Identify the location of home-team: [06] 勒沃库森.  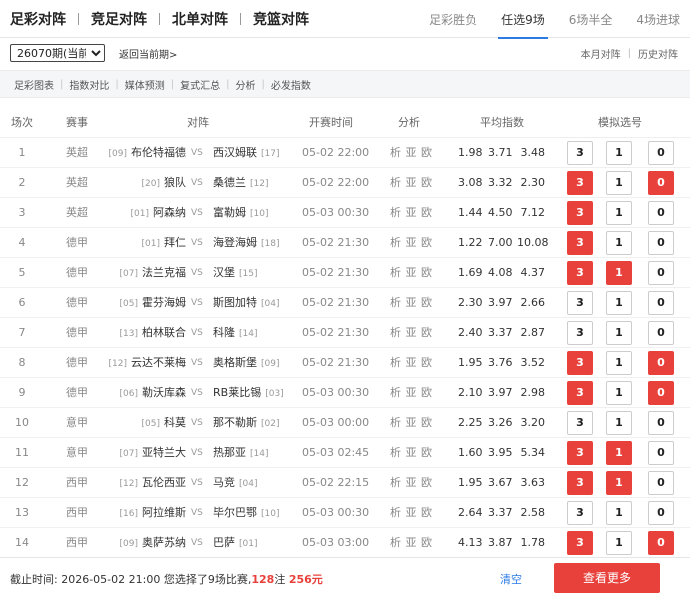
(153, 393).